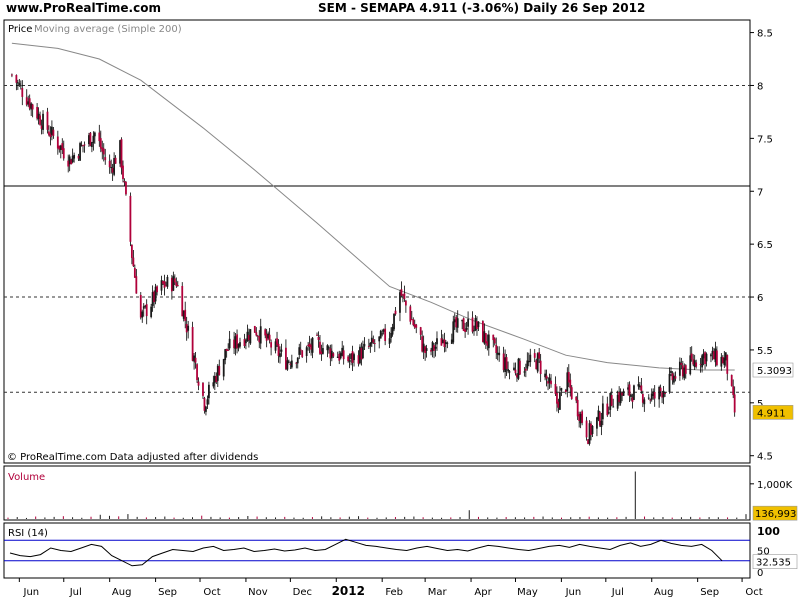 The width and height of the screenshot is (800, 600). I want to click on x-tick-label-15: Sep, so click(709, 592).